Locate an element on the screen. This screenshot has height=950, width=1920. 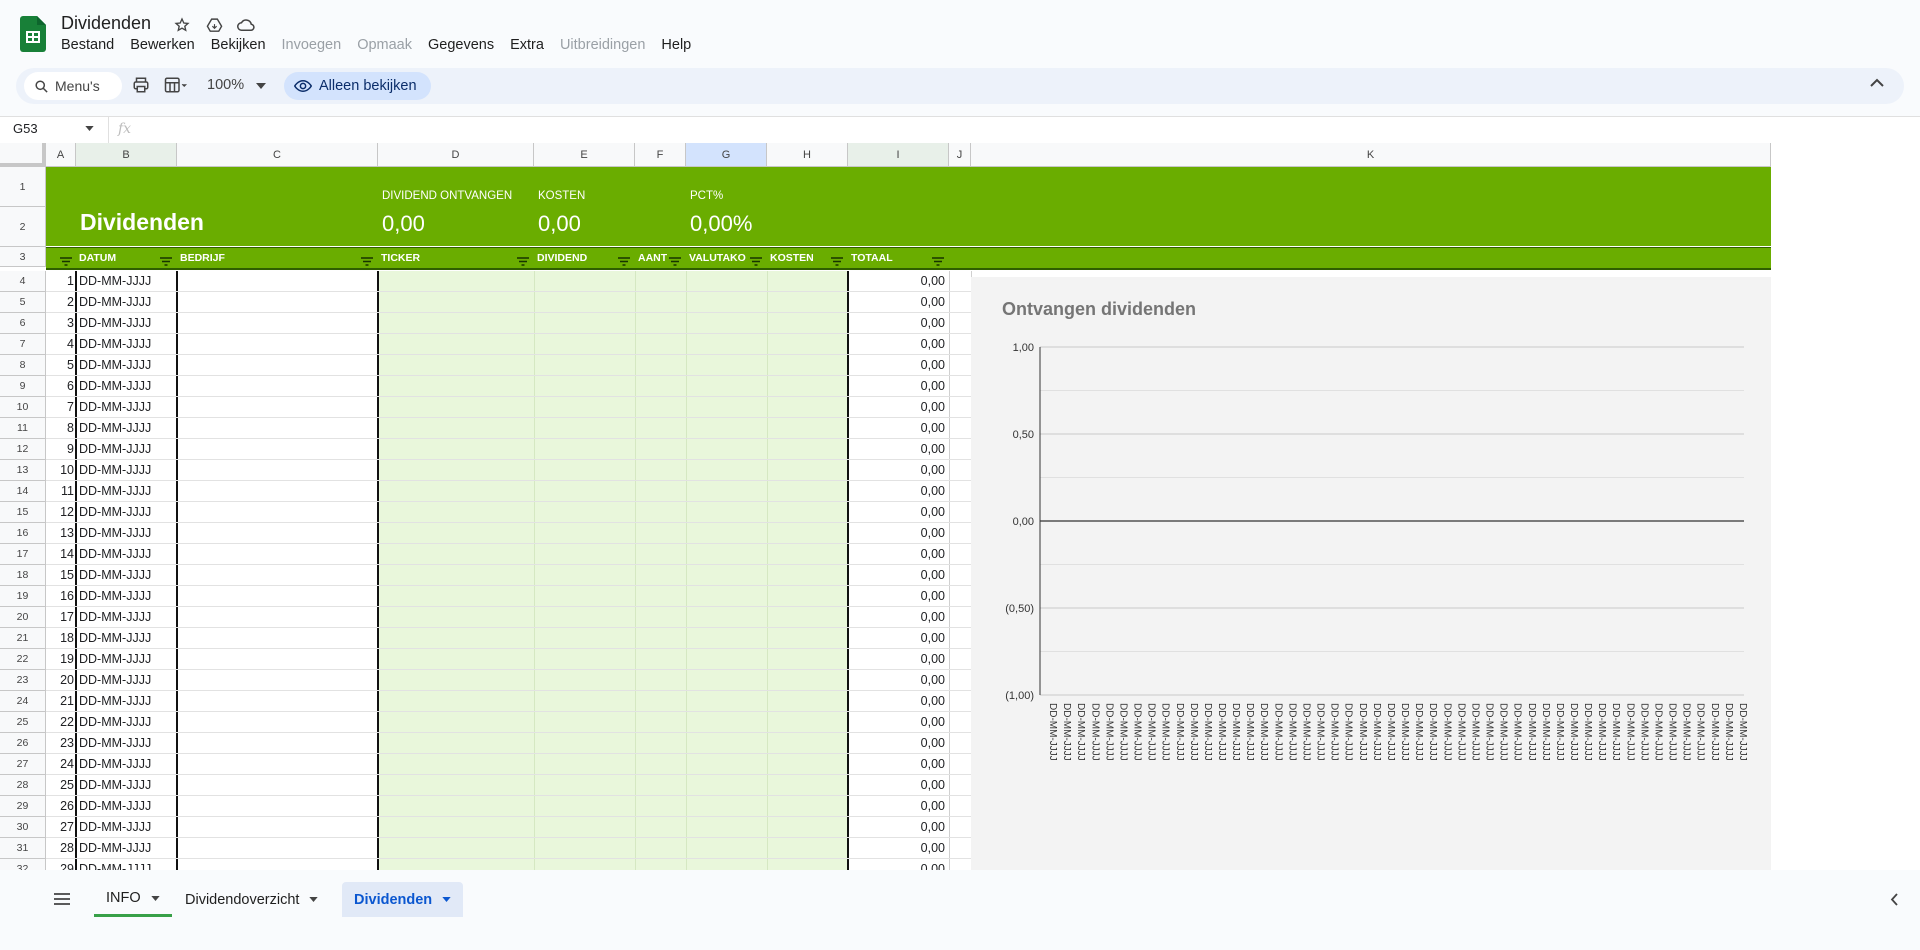
row-header: 12 is located at coordinates (23, 449).